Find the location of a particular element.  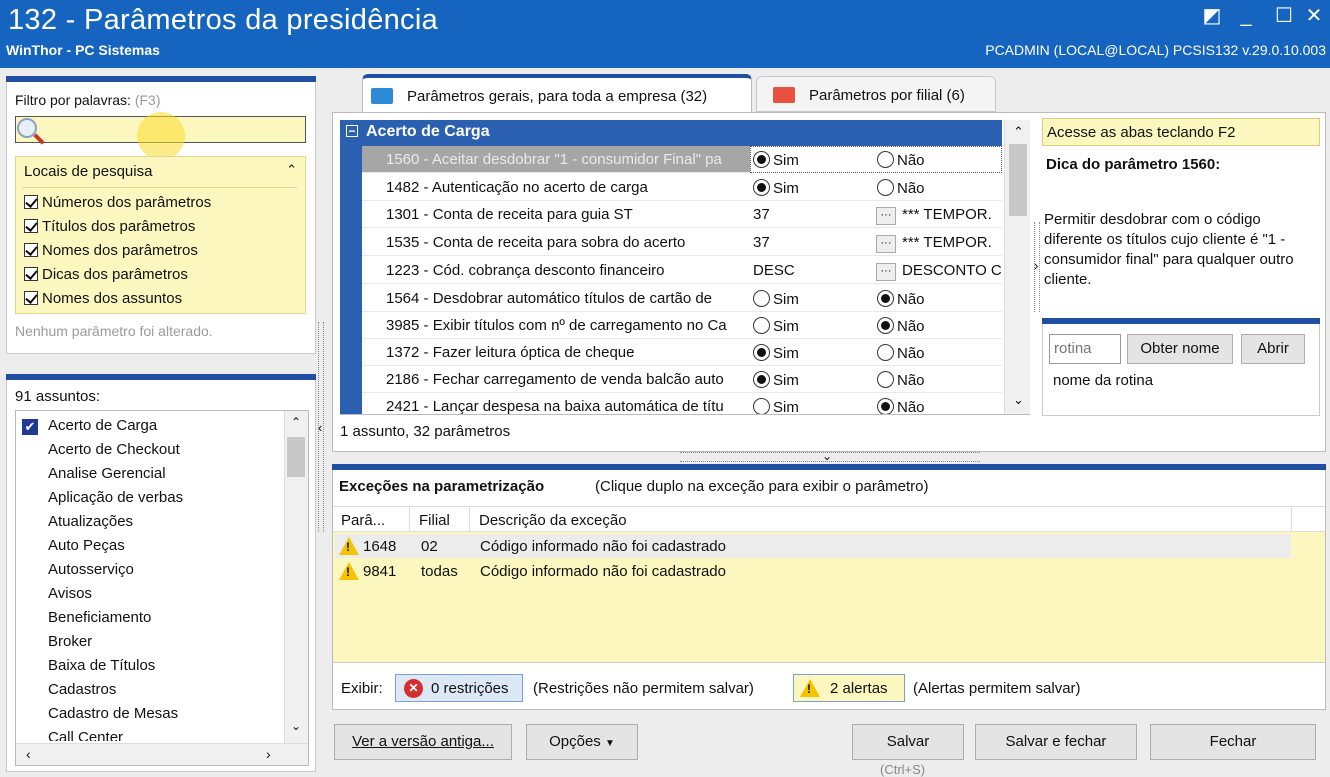

open-button: Abrir is located at coordinates (1273, 349).